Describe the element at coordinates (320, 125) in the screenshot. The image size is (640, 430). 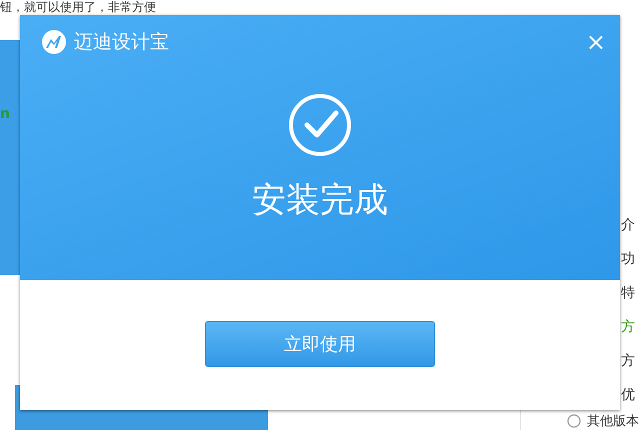
I see `check-circle-icon` at that location.